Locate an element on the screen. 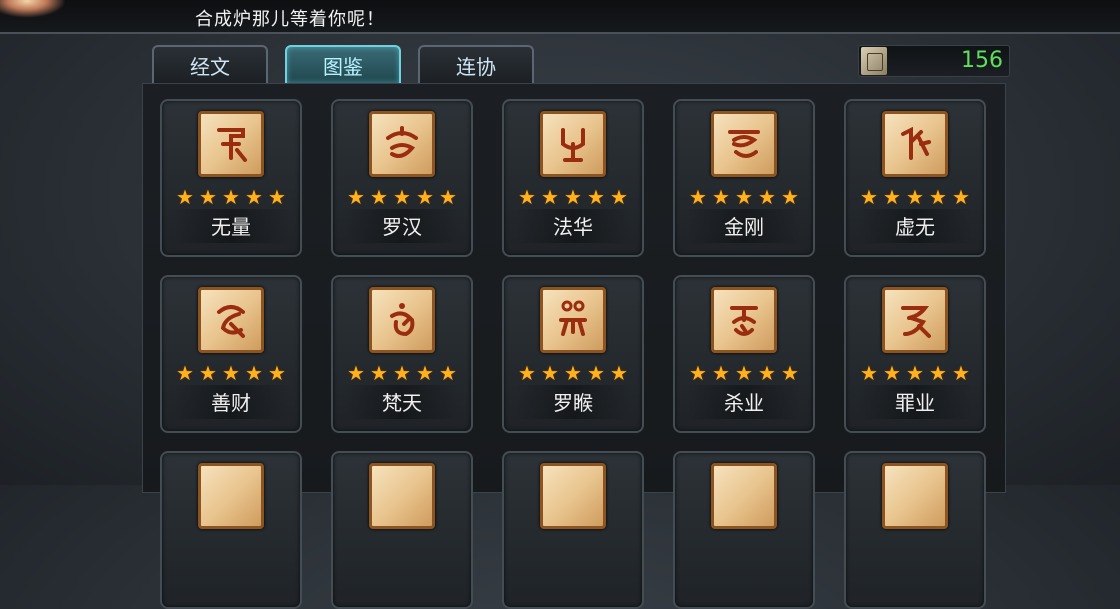 This screenshot has width=1120, height=609. card-name: 罪业 is located at coordinates (915, 403).